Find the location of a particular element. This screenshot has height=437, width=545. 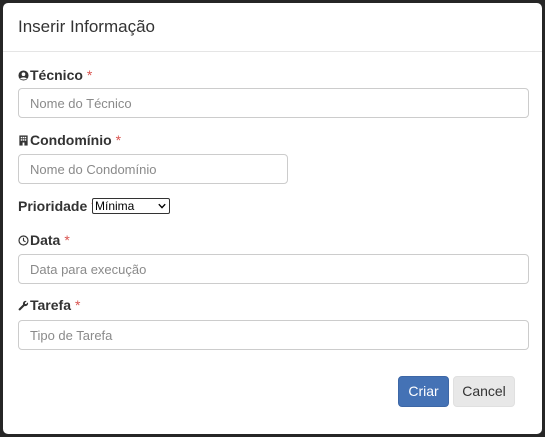

modal-header: Inserir Informação is located at coordinates (272, 27).